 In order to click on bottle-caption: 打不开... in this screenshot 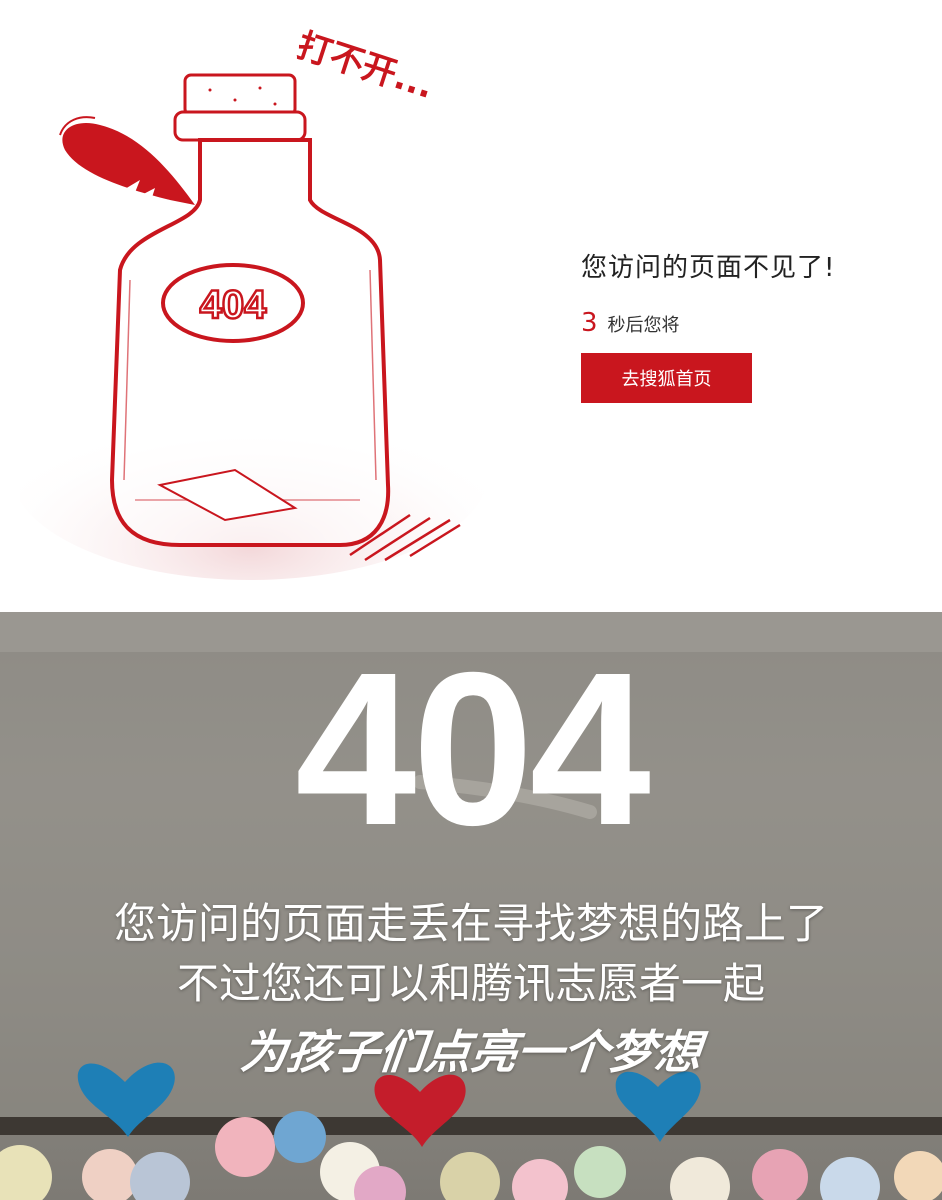, I will do `click(365, 67)`.